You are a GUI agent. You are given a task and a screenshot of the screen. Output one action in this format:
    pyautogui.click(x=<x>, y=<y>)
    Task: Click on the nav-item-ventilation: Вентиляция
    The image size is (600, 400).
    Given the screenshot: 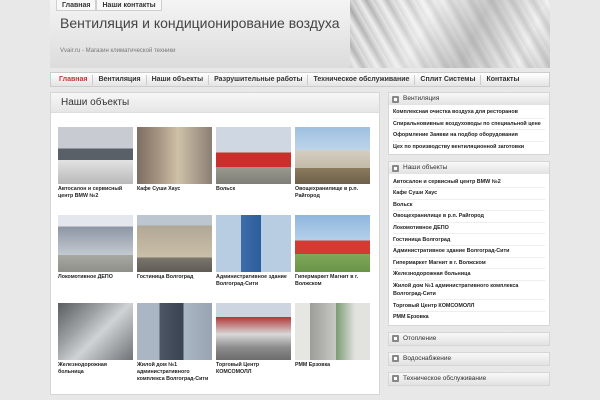 What is the action you would take?
    pyautogui.click(x=120, y=79)
    